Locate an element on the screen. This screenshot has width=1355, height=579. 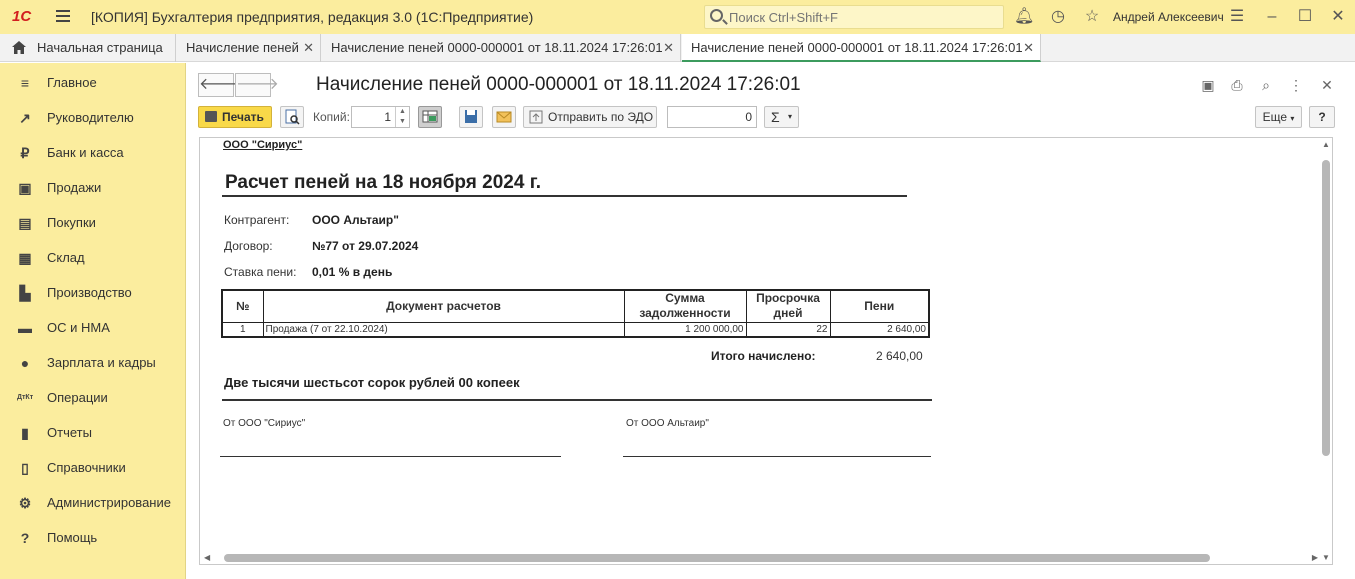
signature-from-left: От ООО "Сириус" is located at coordinates (264, 423).